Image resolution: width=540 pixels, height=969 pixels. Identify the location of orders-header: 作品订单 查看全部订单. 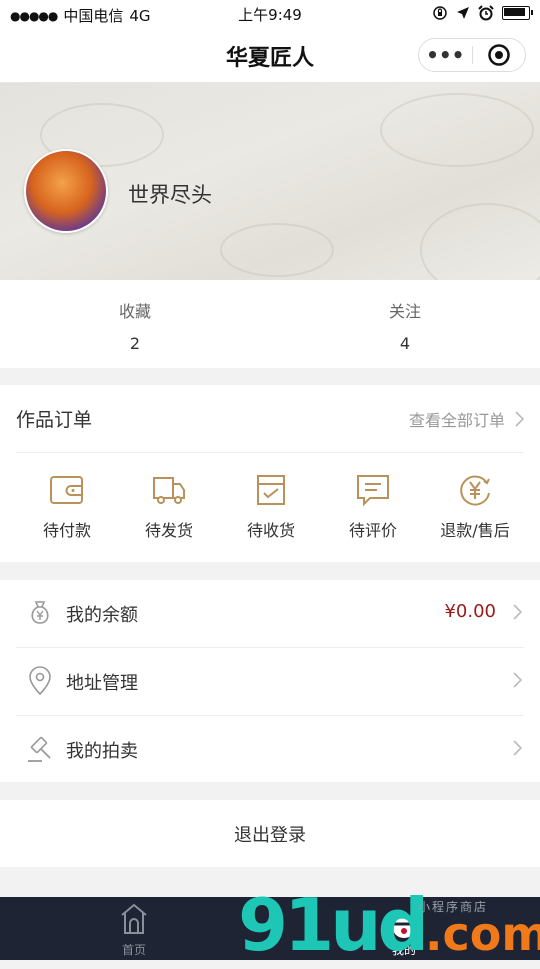
(270, 419).